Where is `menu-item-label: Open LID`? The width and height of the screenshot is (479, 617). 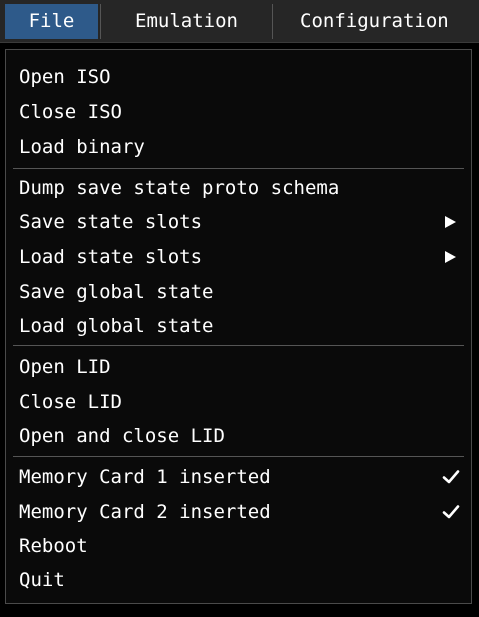 menu-item-label: Open LID is located at coordinates (65, 367).